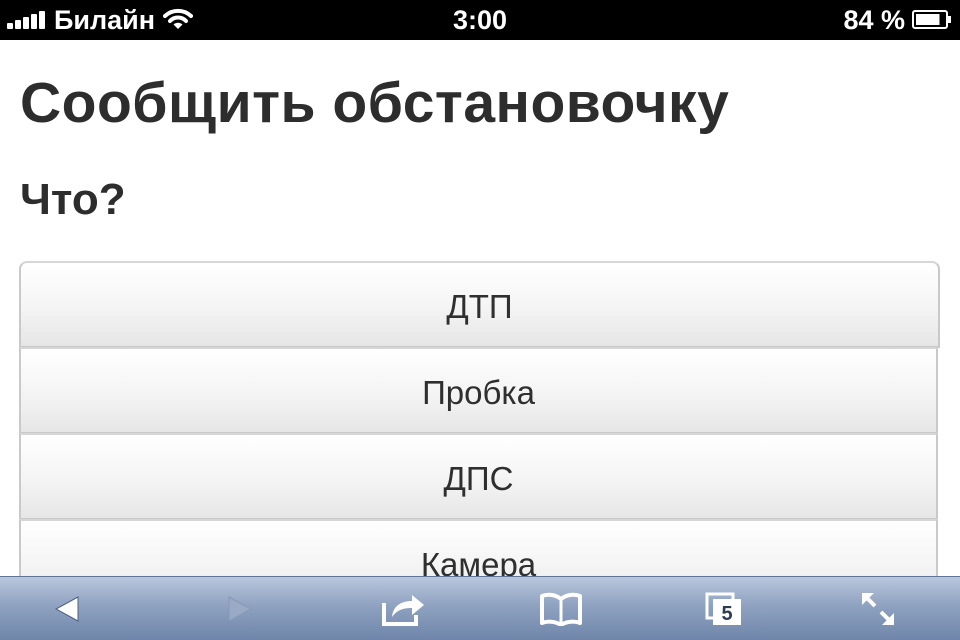 The image size is (960, 640). I want to click on battery-icon, so click(931, 19).